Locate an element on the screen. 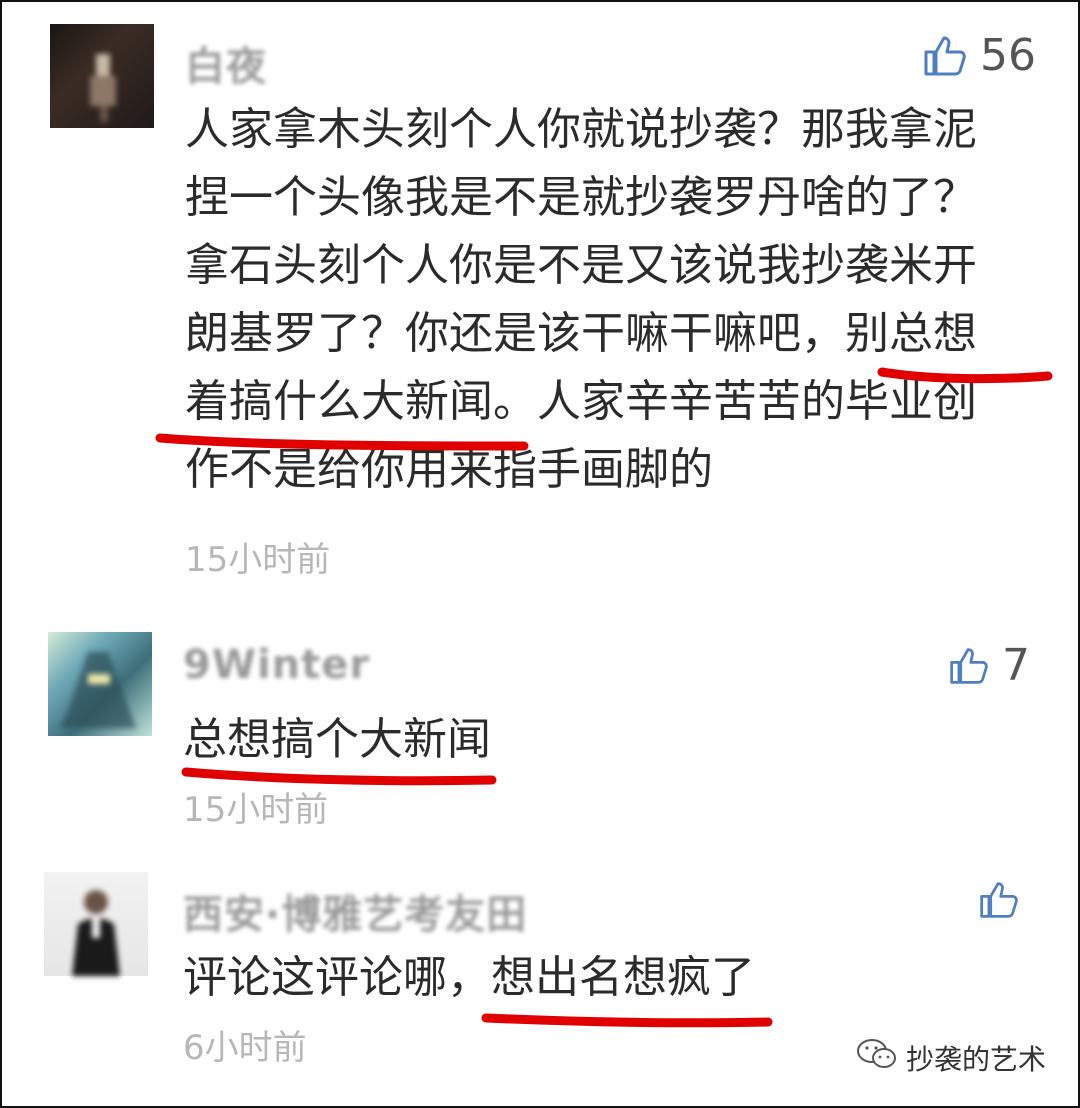  watermark: 抄袭的艺术 is located at coordinates (951, 1057).